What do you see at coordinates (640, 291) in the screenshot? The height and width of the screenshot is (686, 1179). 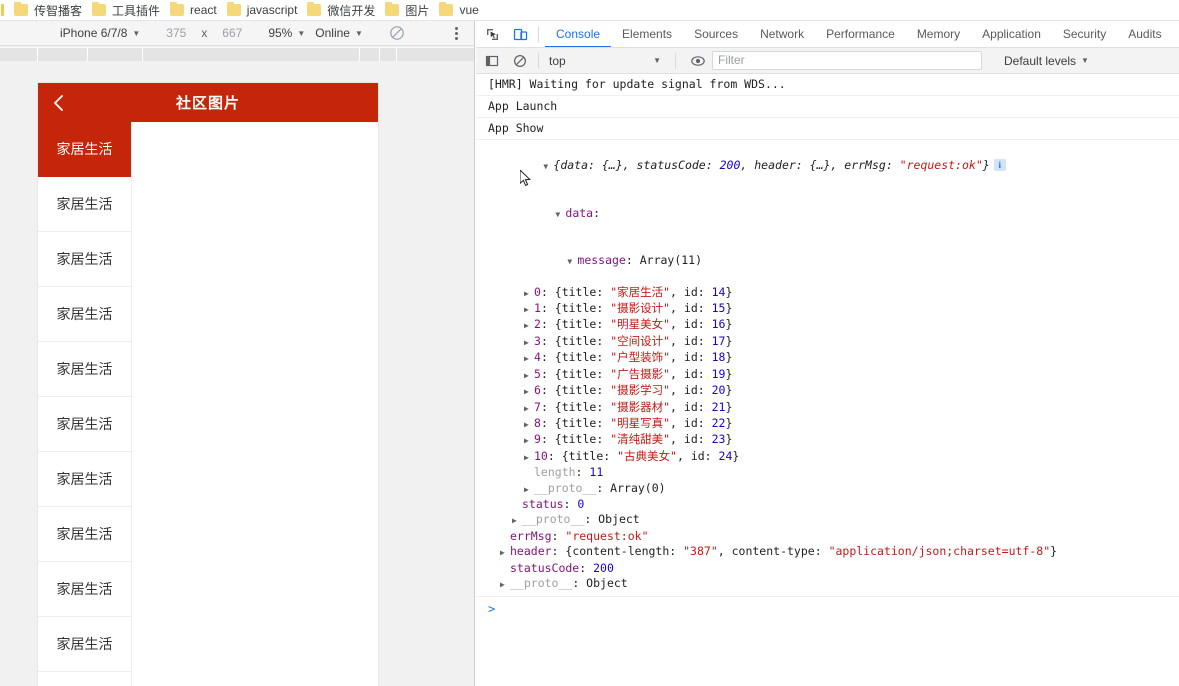 I see `array-title: "家居生活"` at bounding box center [640, 291].